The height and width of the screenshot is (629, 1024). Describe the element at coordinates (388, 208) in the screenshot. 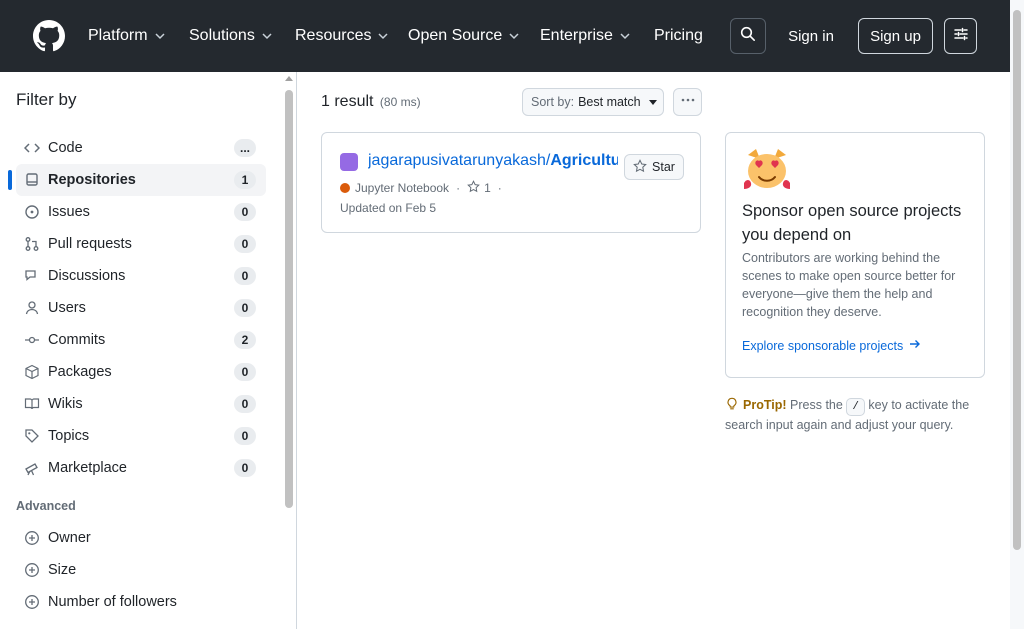

I see `repo-updated: Updated on Feb 5` at that location.